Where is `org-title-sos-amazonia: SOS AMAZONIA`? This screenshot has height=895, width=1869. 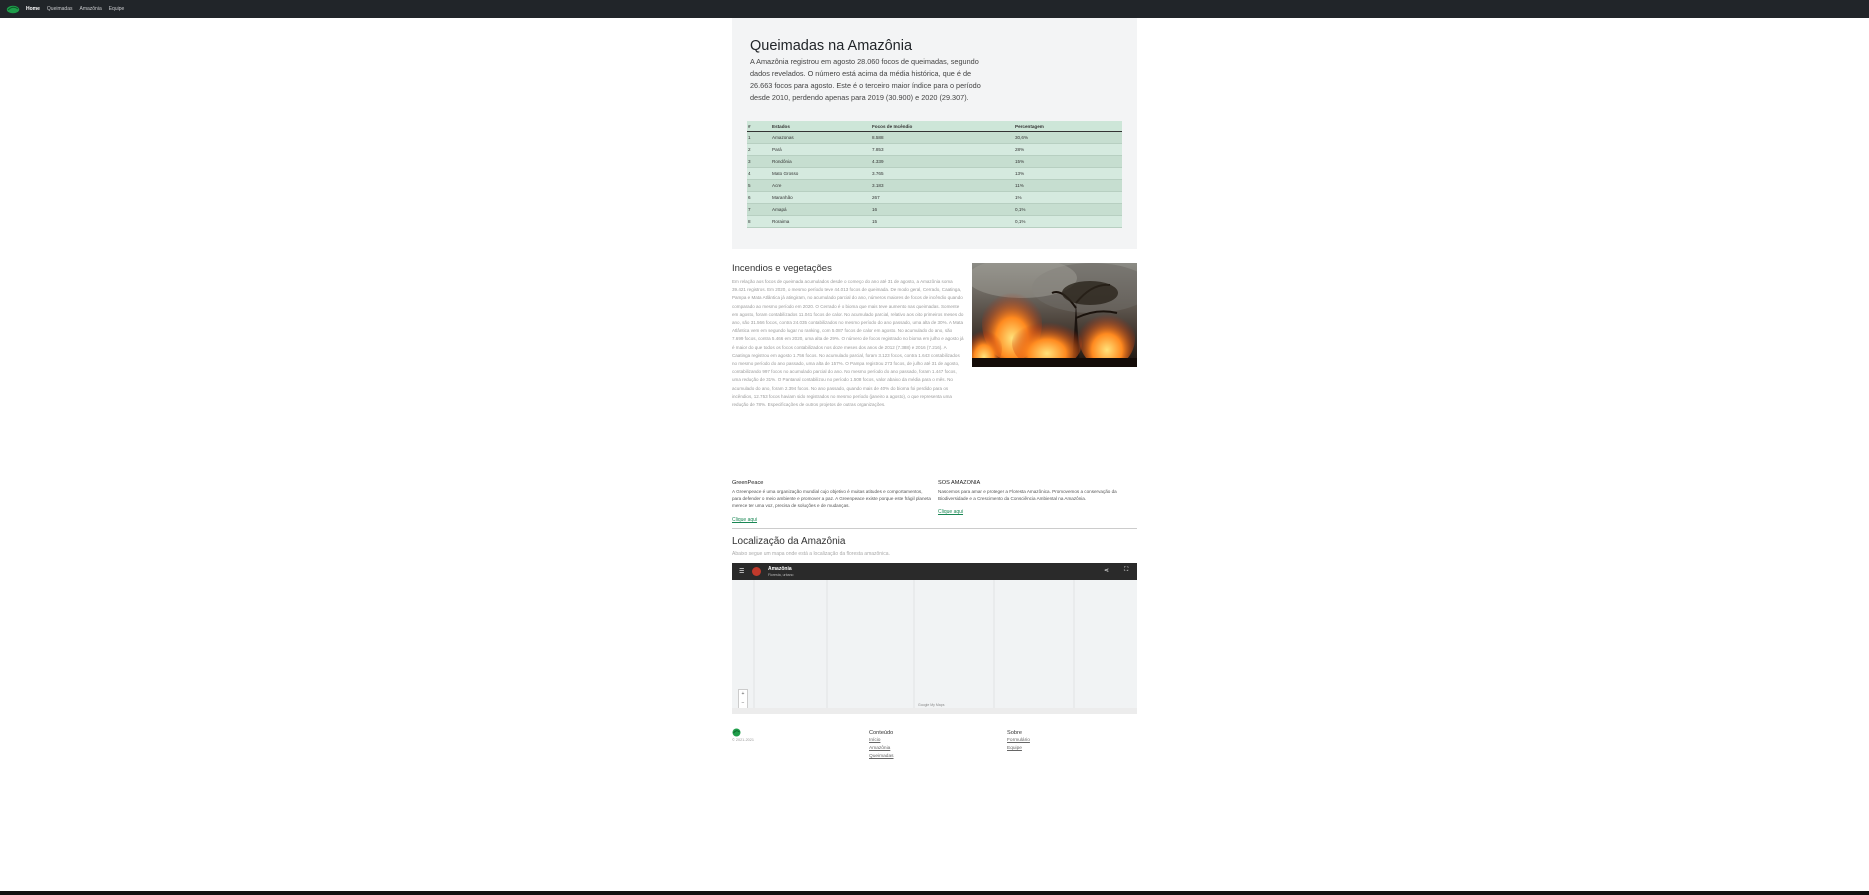
org-title-sos-amazonia: SOS AMAZONIA is located at coordinates (959, 483).